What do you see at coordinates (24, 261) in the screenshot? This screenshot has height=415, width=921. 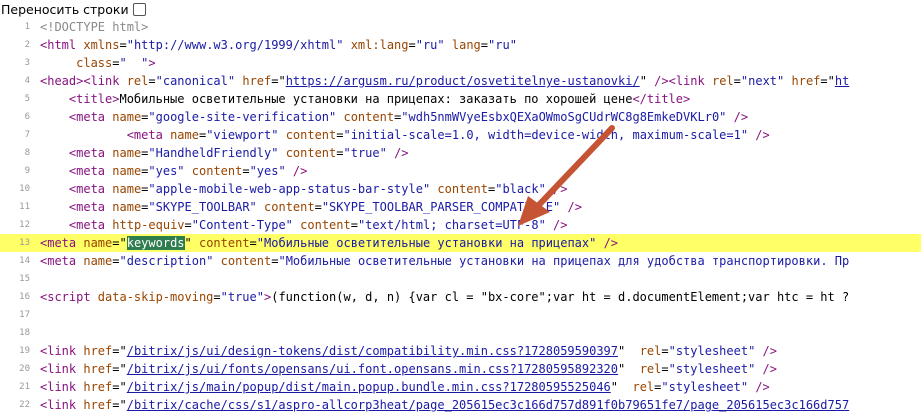 I see `line-number: 14` at bounding box center [24, 261].